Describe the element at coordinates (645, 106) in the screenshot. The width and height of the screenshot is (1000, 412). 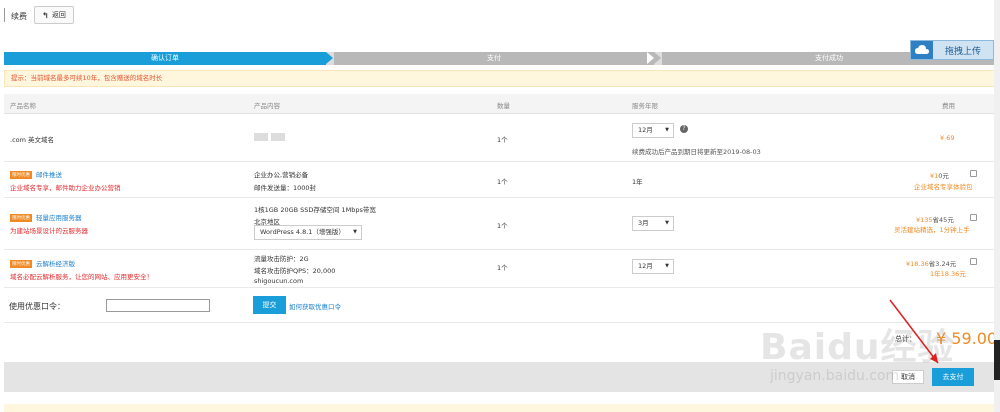
I see `col-service-period: 服务年限` at that location.